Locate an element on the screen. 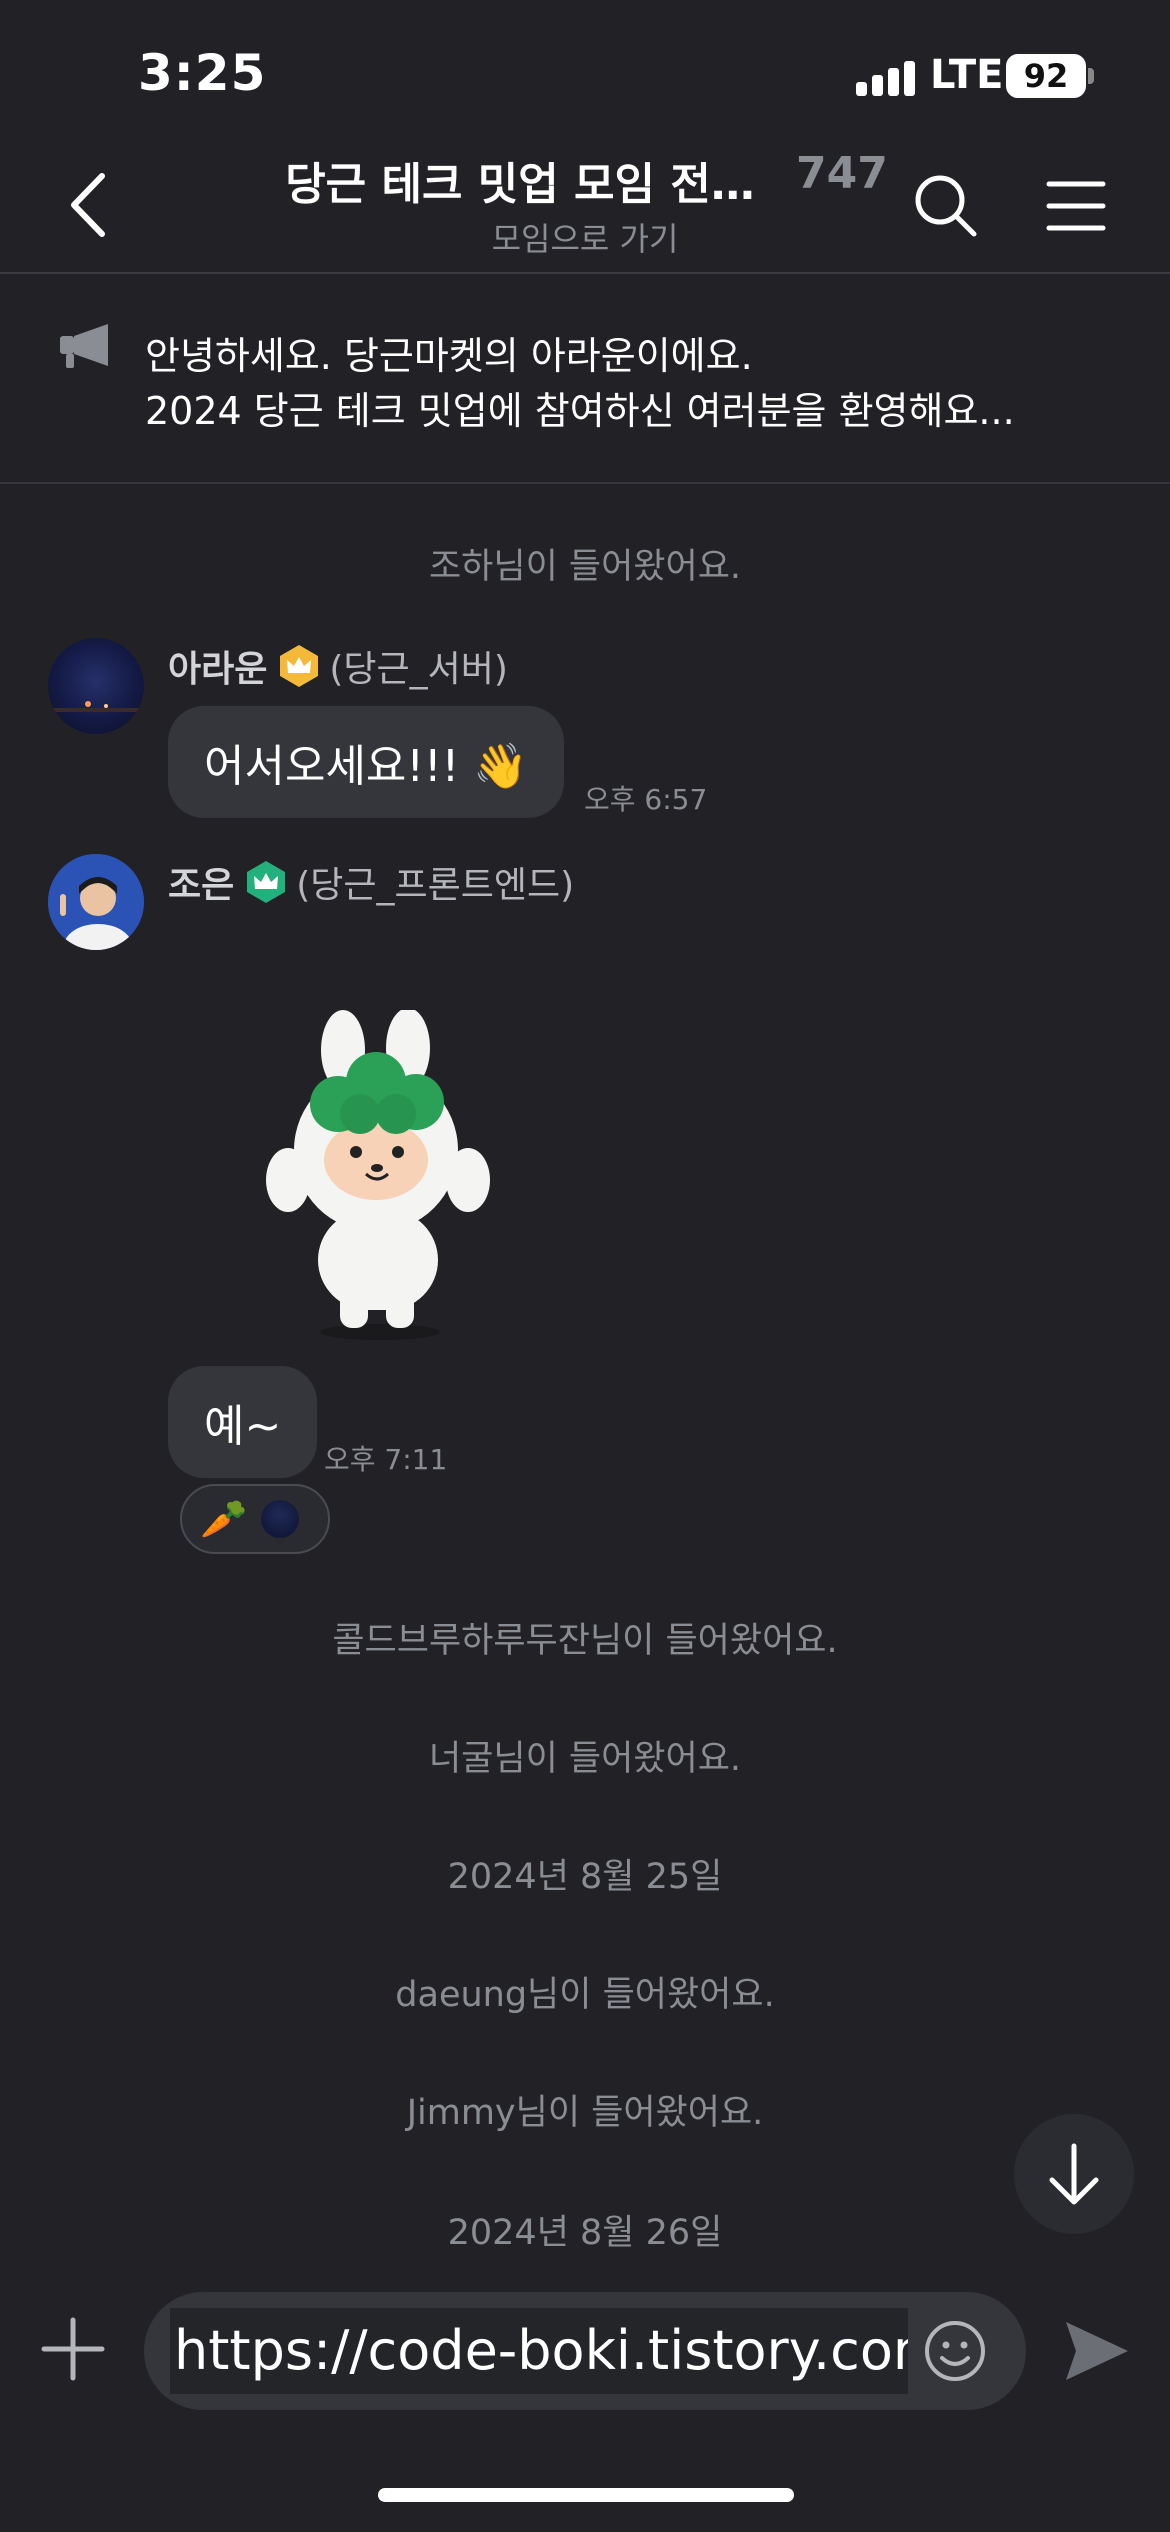  system-message: daeung님이 들어왔어요. is located at coordinates (585, 1995).